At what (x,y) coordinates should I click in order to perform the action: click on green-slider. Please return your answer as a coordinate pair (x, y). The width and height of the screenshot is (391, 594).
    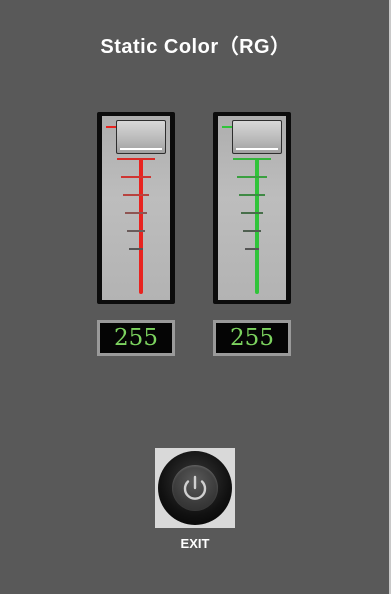
    Looking at the image, I should click on (252, 208).